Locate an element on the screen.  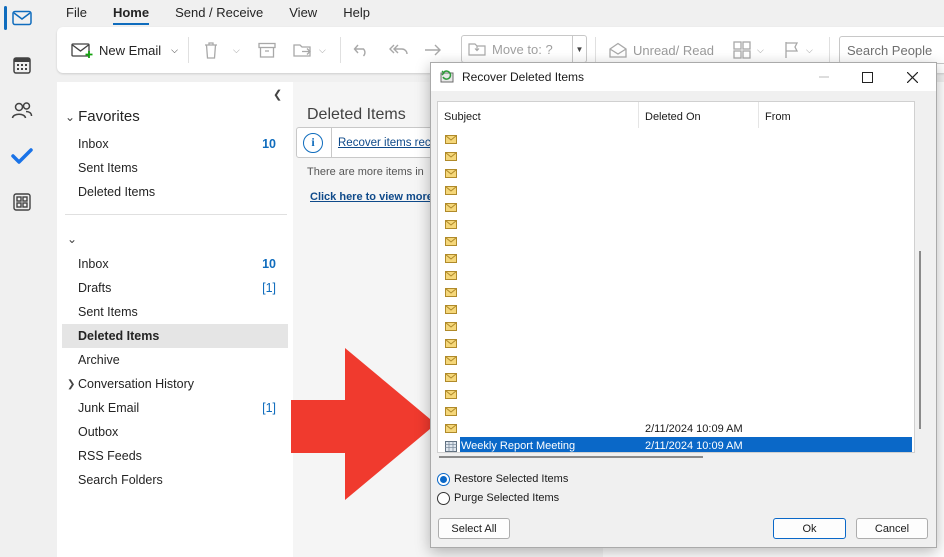
vertical-scrollbar is located at coordinates (923, 277).